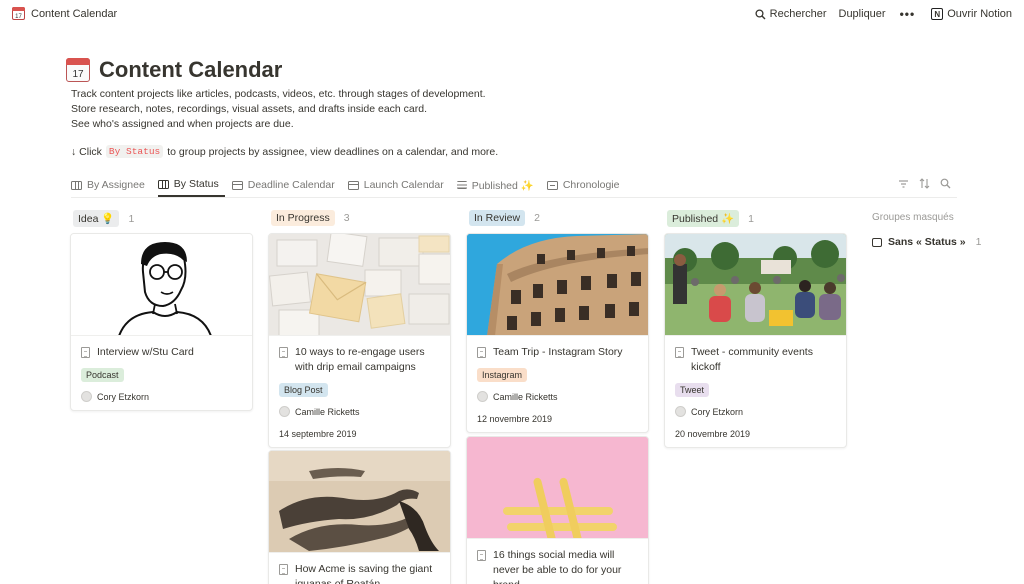  What do you see at coordinates (346, 218) in the screenshot?
I see `column-count: 3` at bounding box center [346, 218].